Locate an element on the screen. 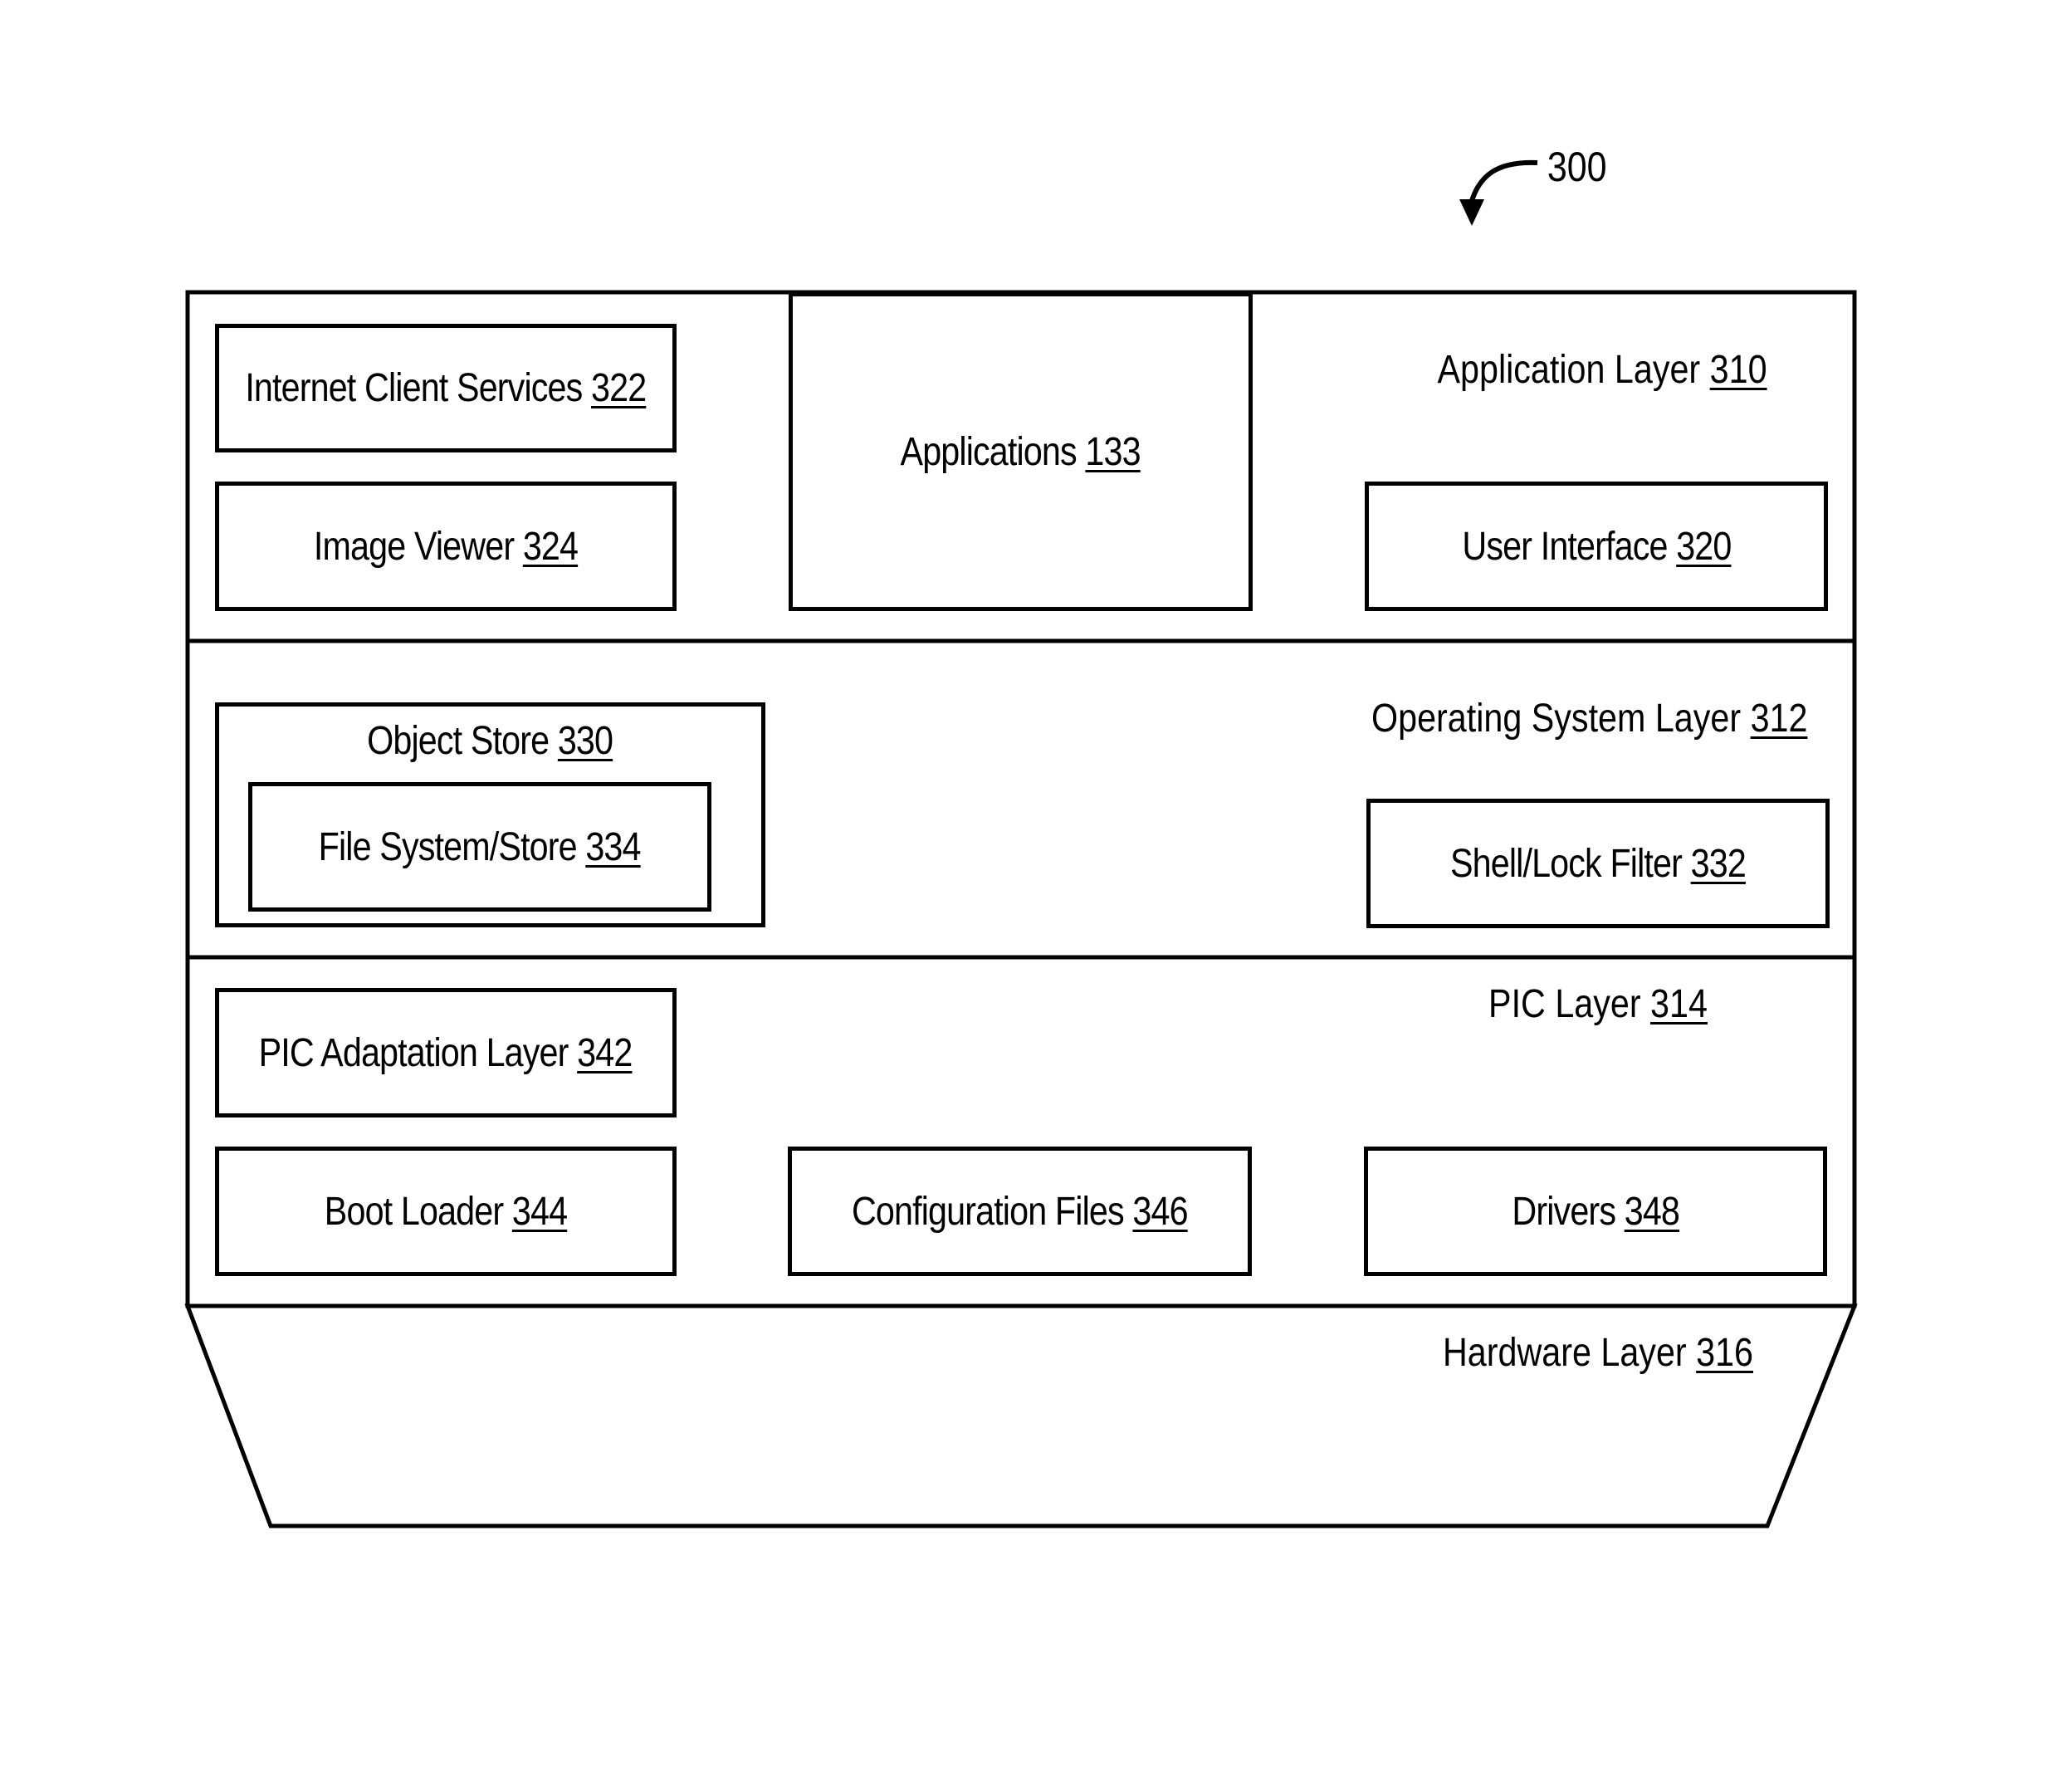 This screenshot has height=1785, width=2072. os-layer-label: Operating System Layer 312 is located at coordinates (1589, 719).